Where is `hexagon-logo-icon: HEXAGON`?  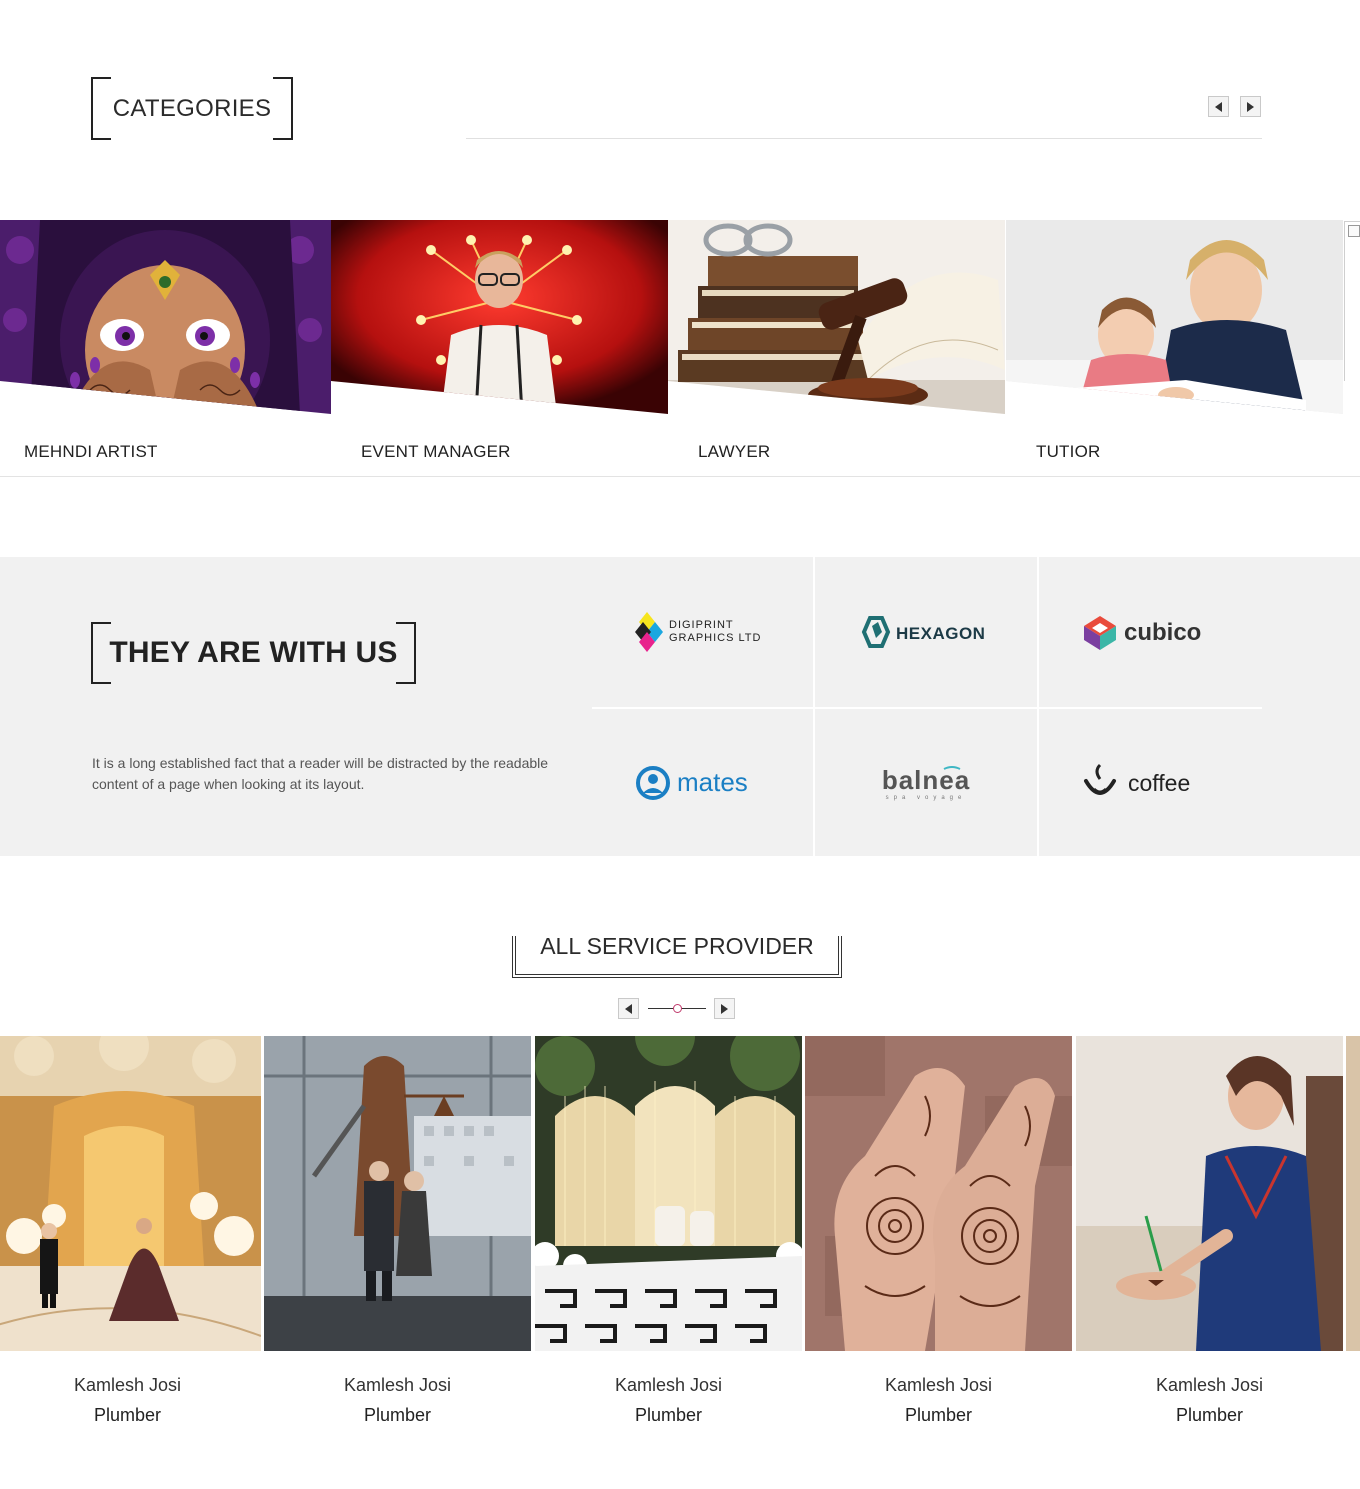 hexagon-logo-icon: HEXAGON is located at coordinates (923, 631).